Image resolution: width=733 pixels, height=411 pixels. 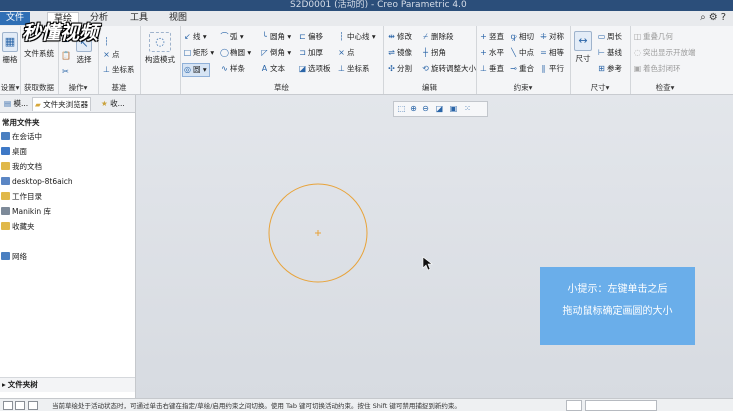 I want to click on offset-button: ⊏ 偏移, so click(x=310, y=37).